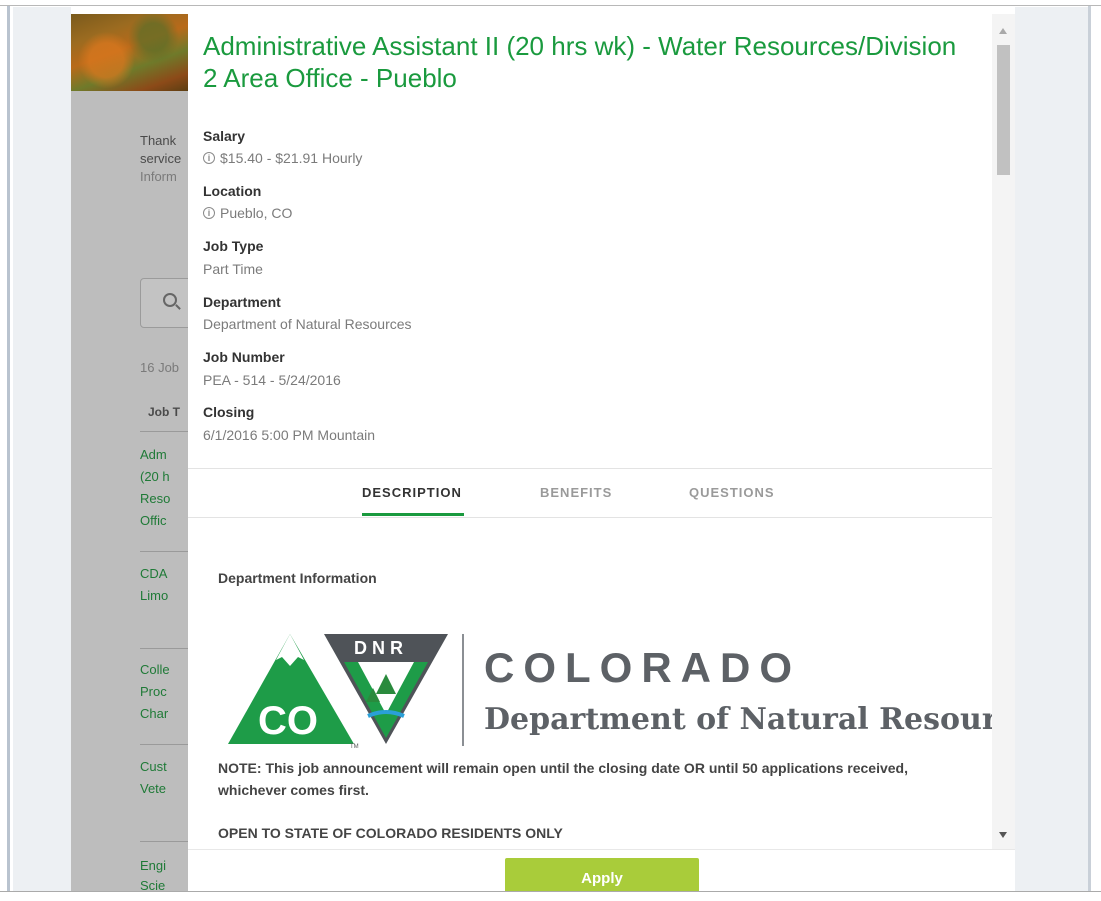 The width and height of the screenshot is (1101, 901). What do you see at coordinates (381, 648) in the screenshot?
I see `logo-dnr-text: DNR` at bounding box center [381, 648].